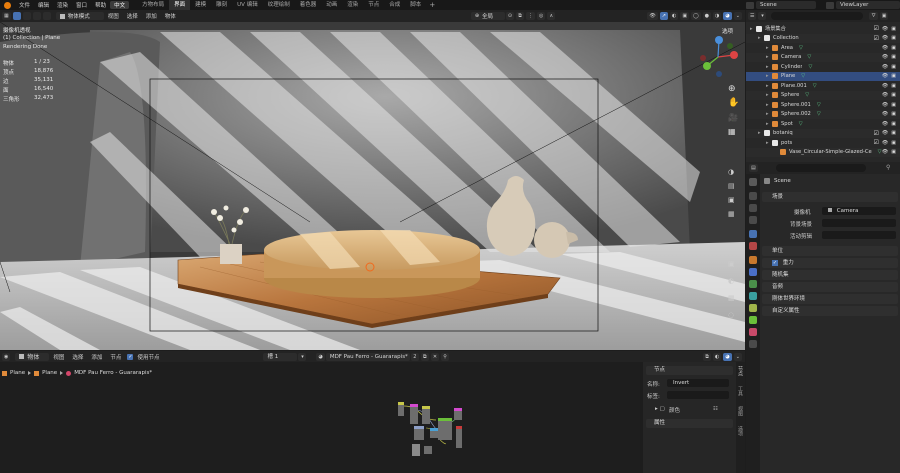  Describe the element at coordinates (830, 287) in the screenshot. I see `audio-panel-header: 音频` at that location.